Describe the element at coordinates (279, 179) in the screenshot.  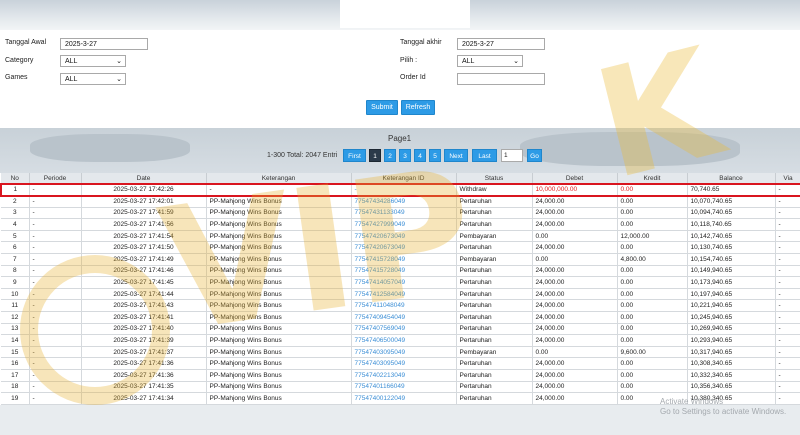
I see `col-header: Keterangan` at that location.